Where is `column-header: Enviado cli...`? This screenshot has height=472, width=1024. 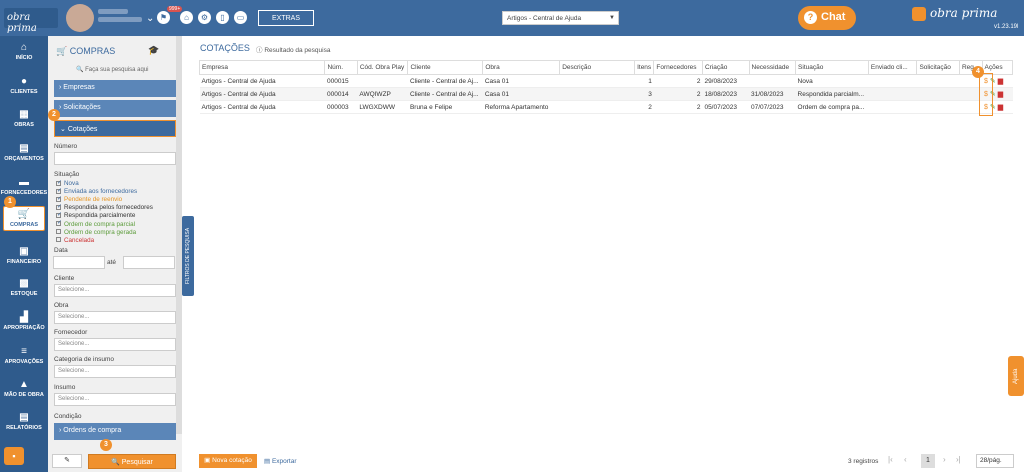
column-header: Enviado cli... is located at coordinates (892, 67).